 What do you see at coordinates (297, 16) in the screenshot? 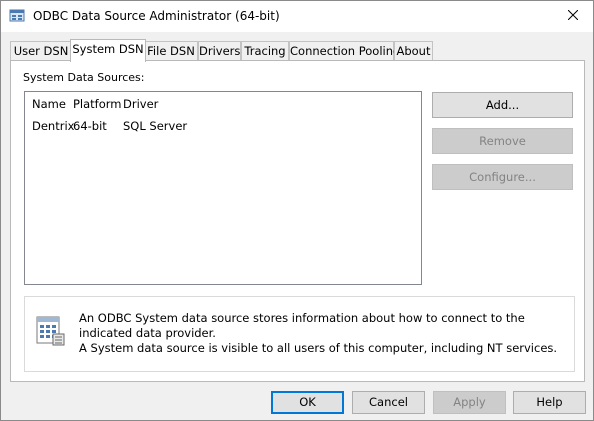
I see `title-bar: ODBC Data Source Administrator (64-bit)` at bounding box center [297, 16].